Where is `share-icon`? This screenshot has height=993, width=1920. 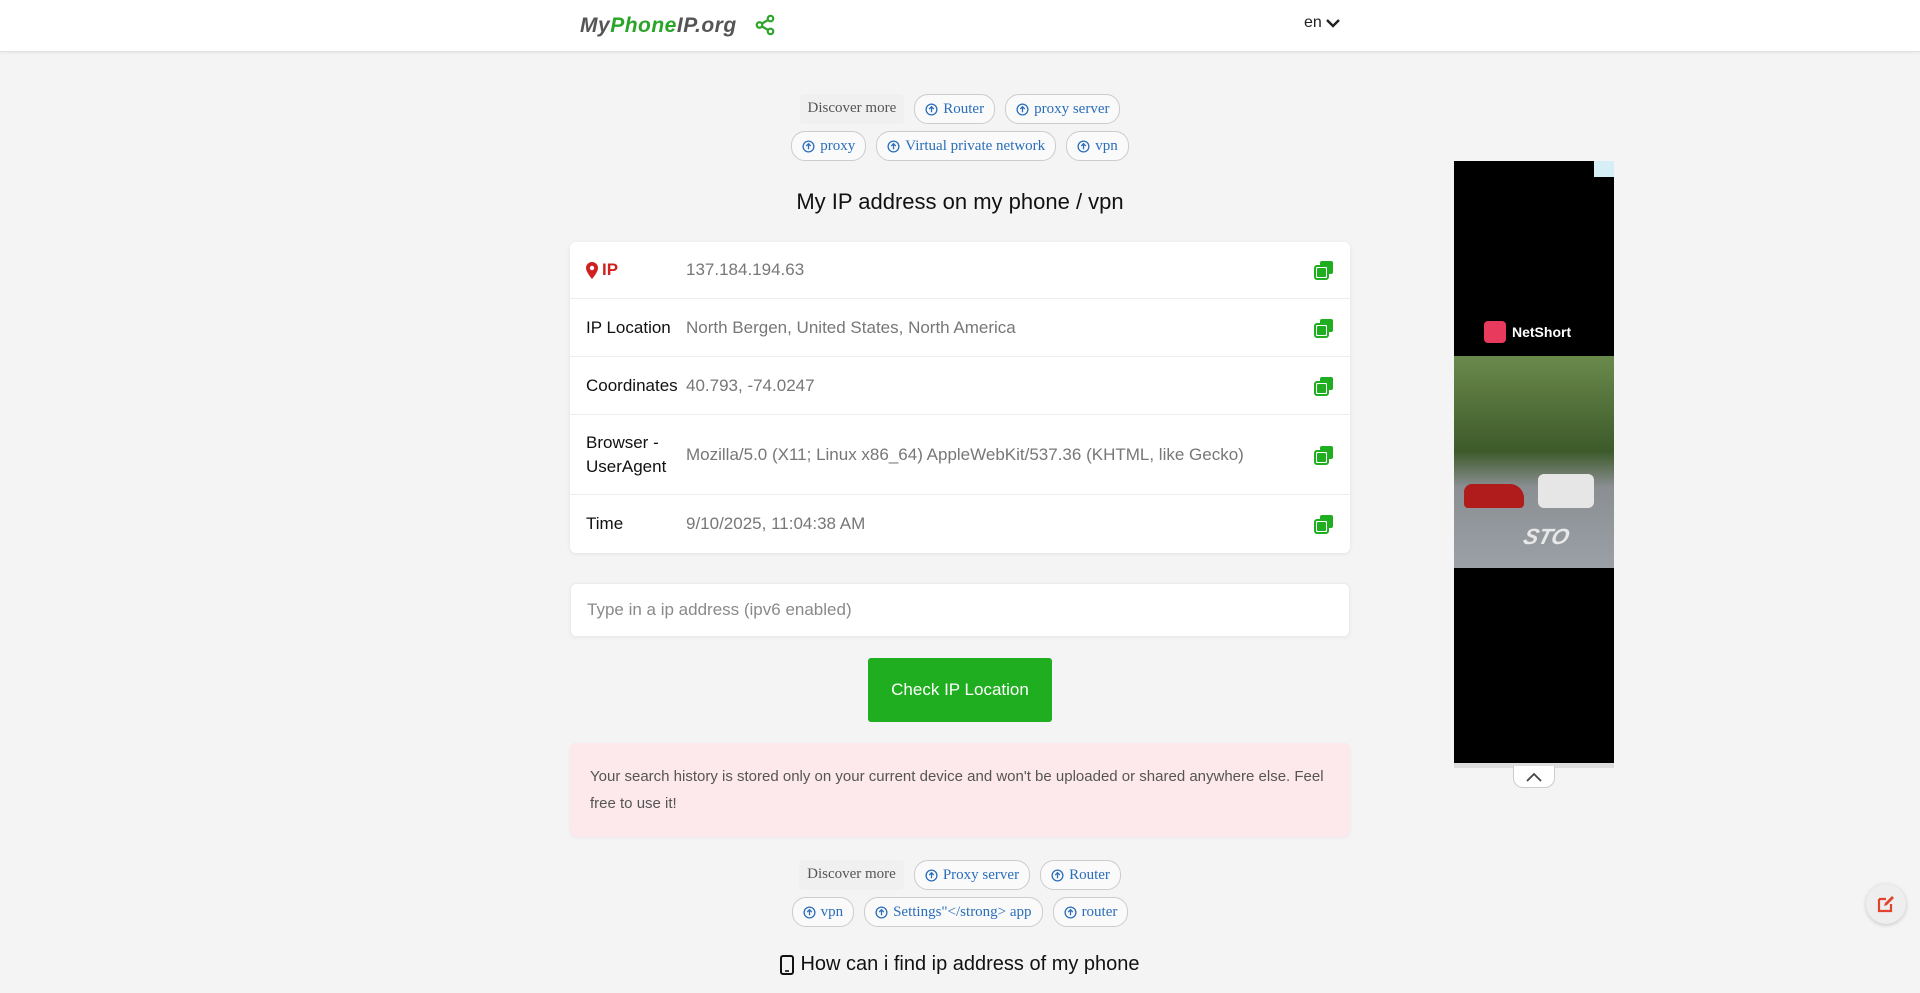 share-icon is located at coordinates (765, 25).